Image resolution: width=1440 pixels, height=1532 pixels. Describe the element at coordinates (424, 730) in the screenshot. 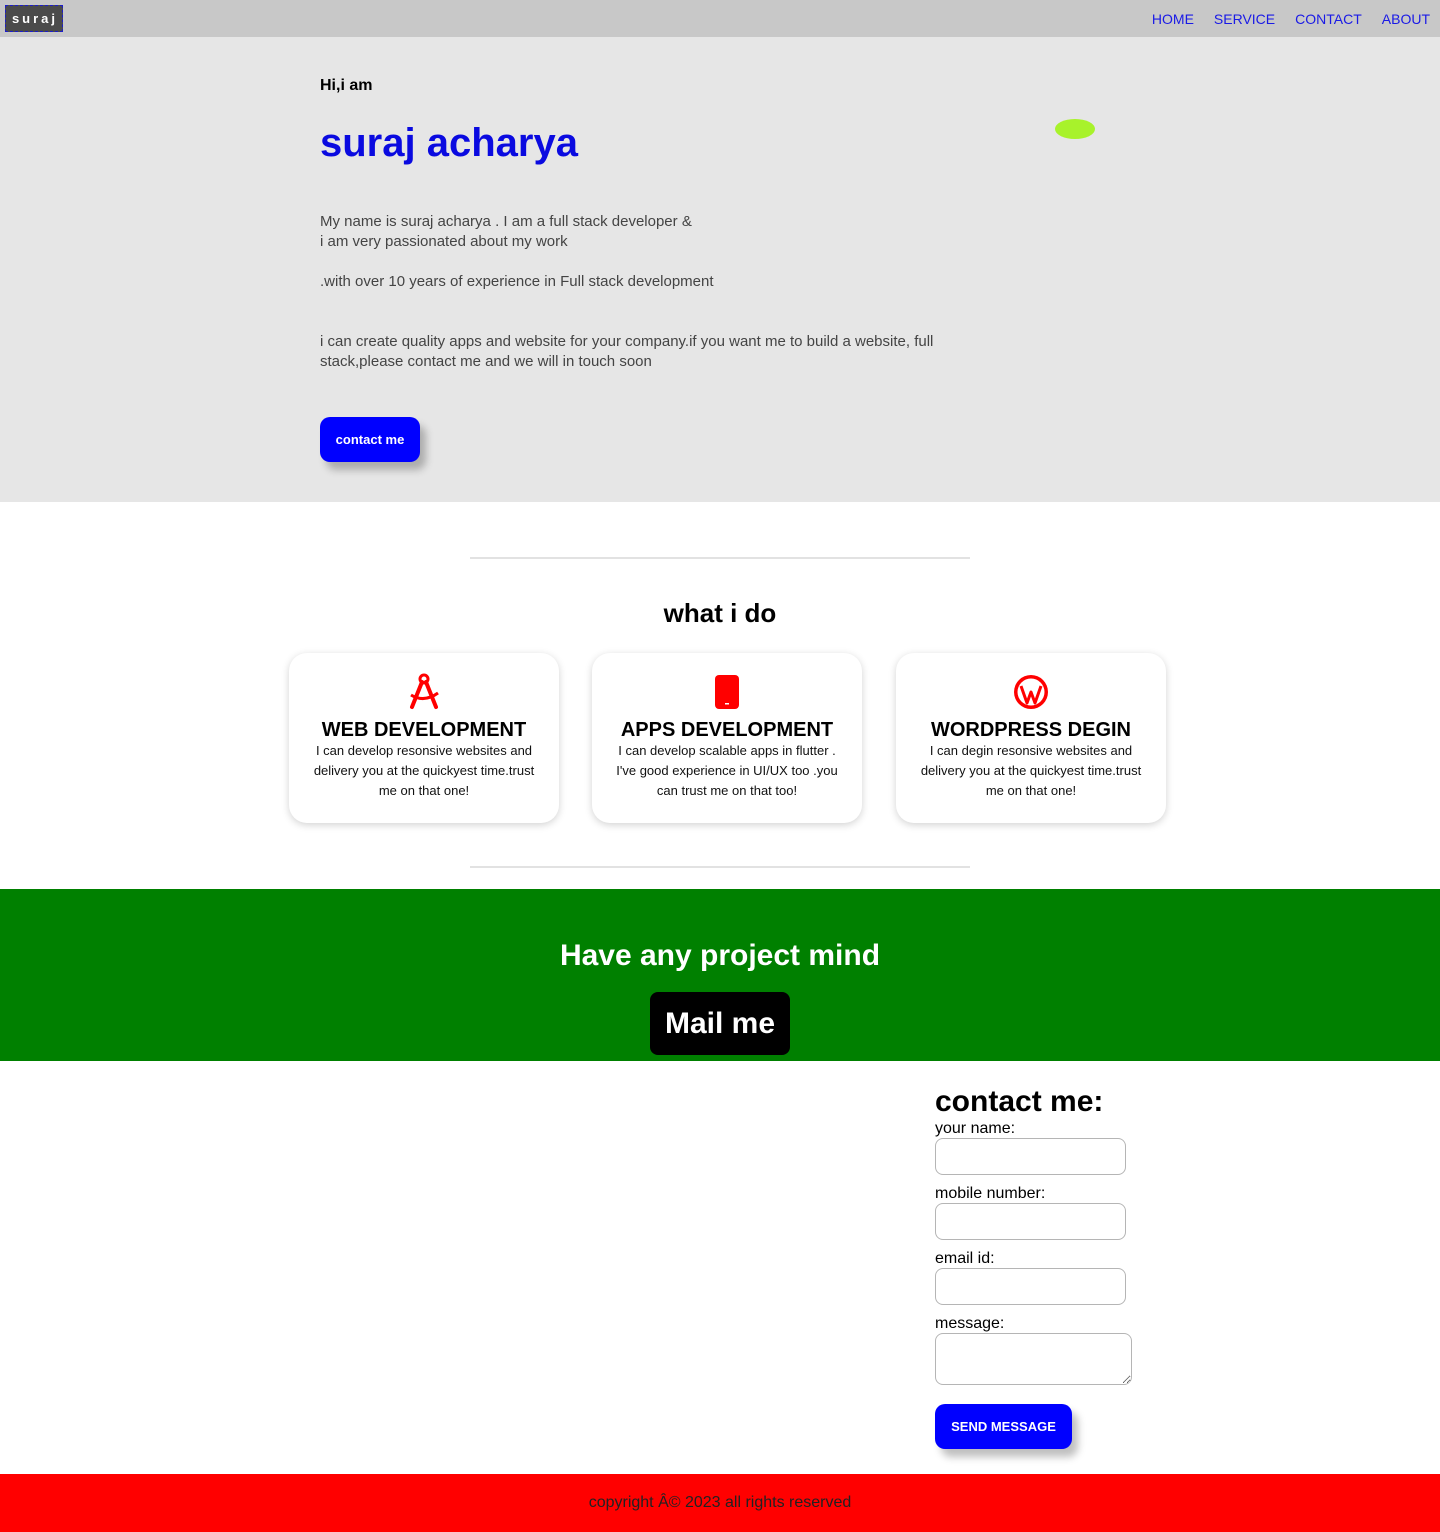

I see `service-card-title: WEB DEVELOPMENT` at that location.